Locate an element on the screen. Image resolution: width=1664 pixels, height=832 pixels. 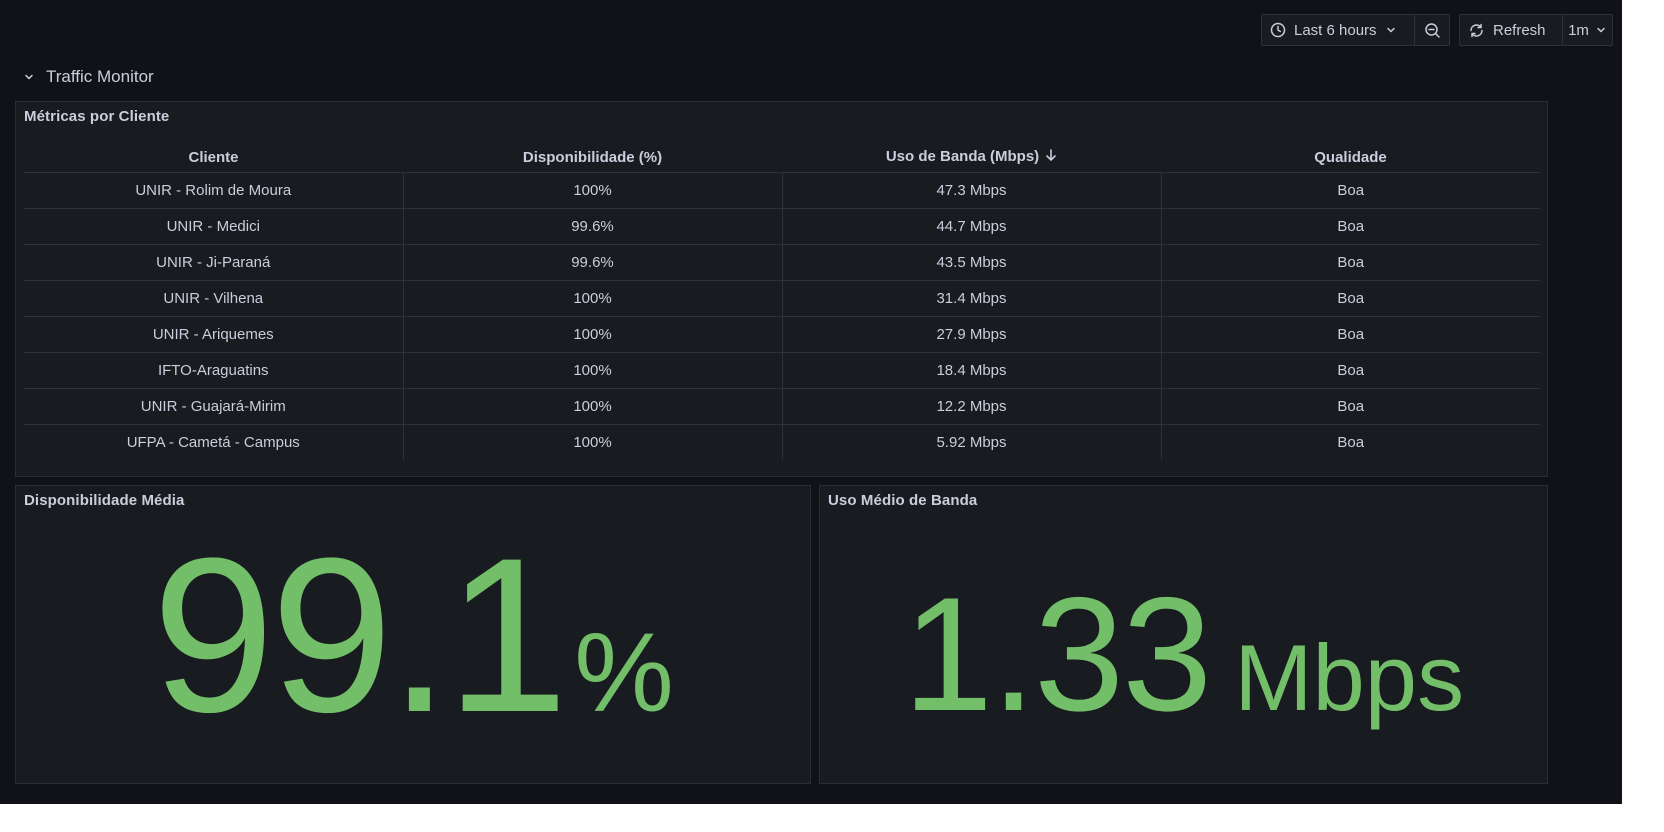
table-row: UNIR - Guajará-Mirim 100% 12.2 Mbps Boa is located at coordinates (782, 406).